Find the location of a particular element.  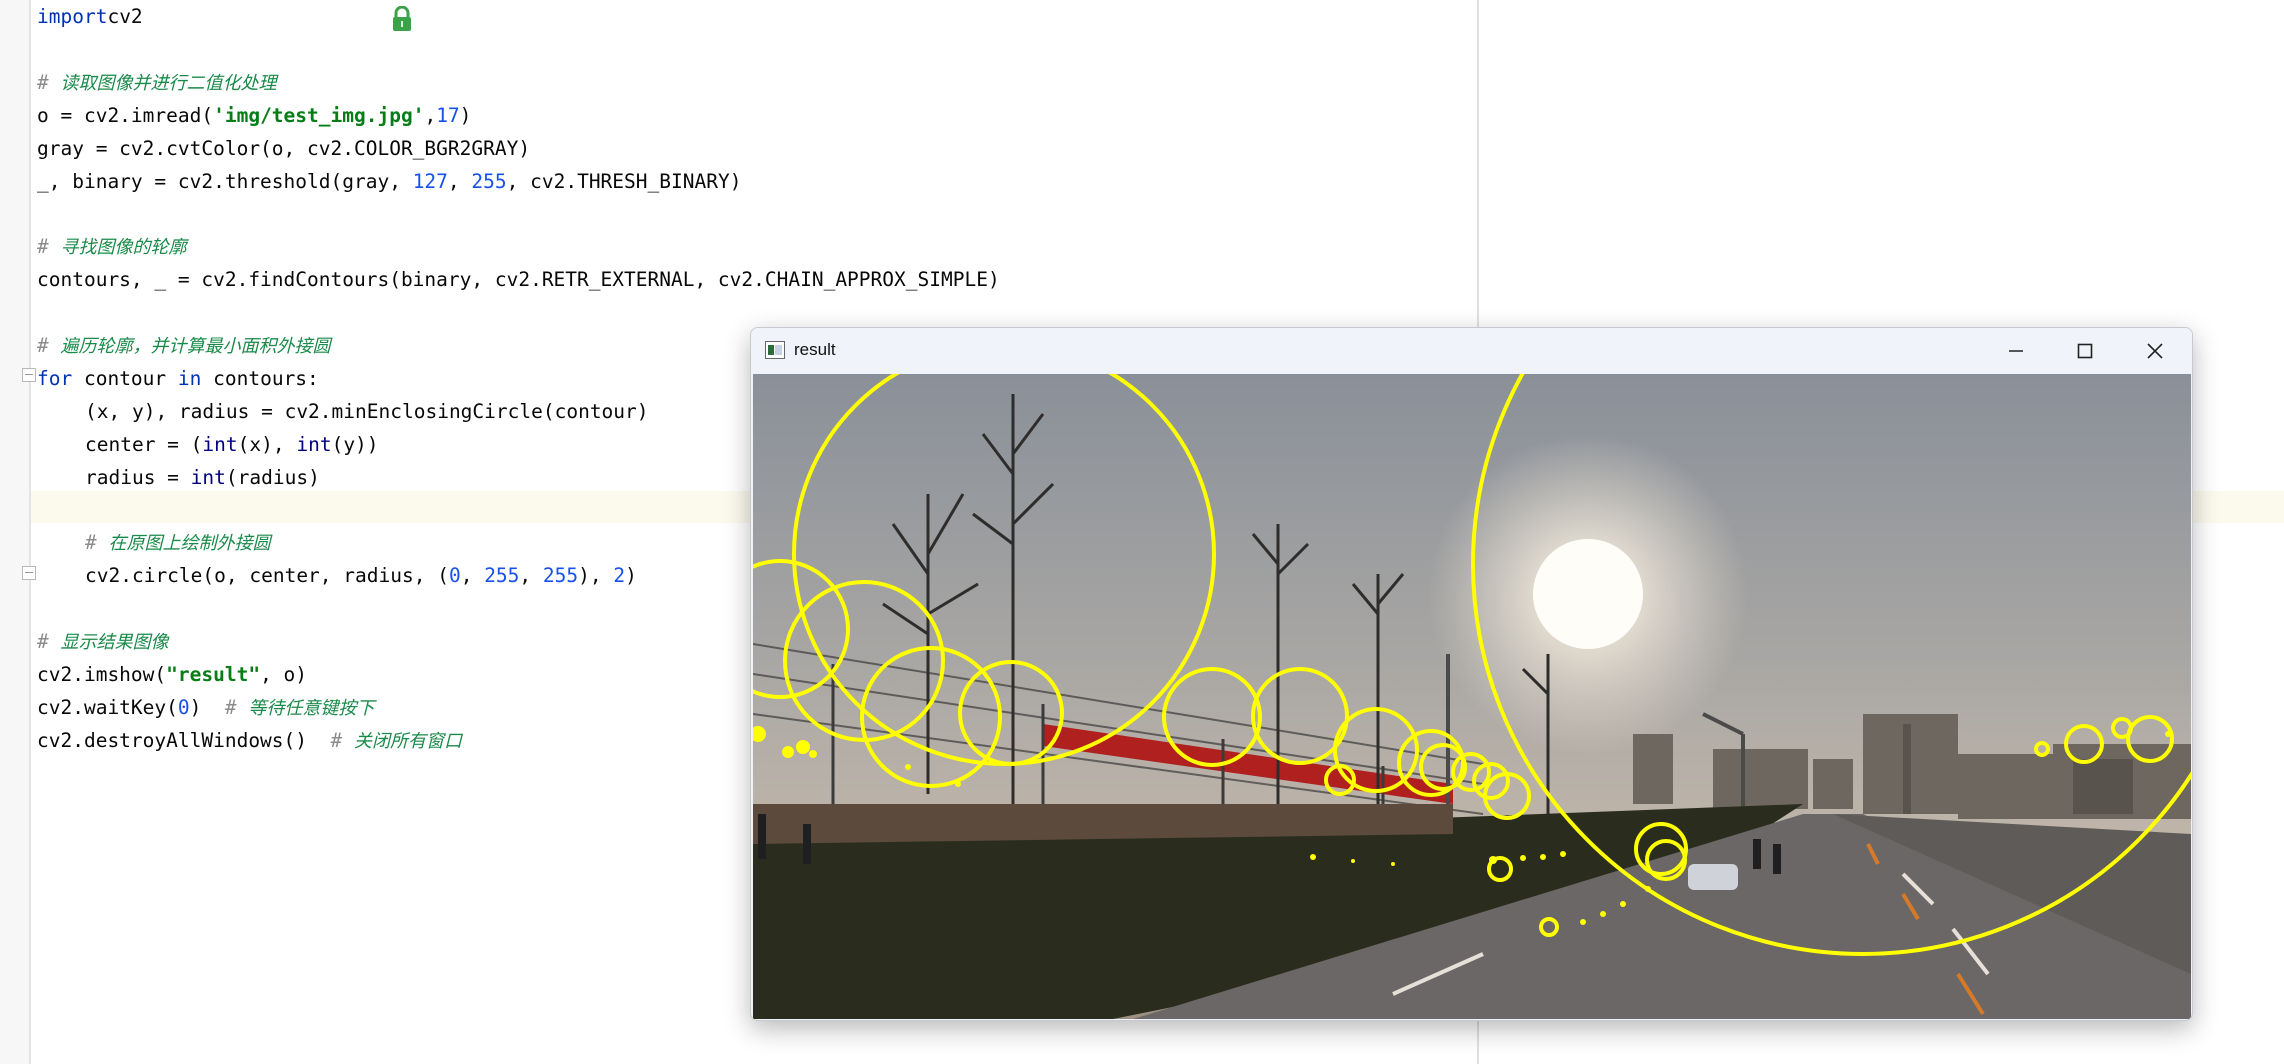

line-gutter is located at coordinates (15, 532).